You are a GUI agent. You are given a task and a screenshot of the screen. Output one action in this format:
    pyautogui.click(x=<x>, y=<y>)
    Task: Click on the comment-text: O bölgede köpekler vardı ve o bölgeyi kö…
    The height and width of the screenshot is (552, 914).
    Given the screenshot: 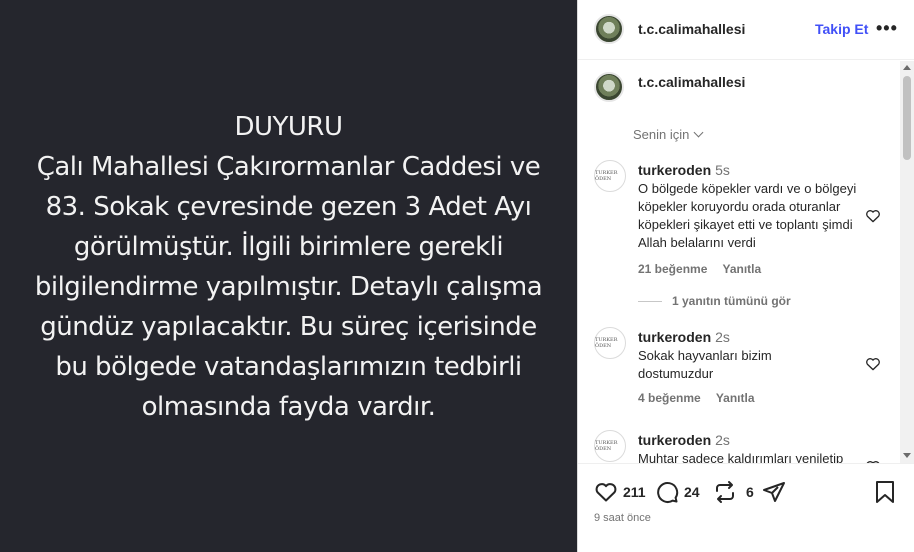 What is the action you would take?
    pyautogui.click(x=747, y=215)
    